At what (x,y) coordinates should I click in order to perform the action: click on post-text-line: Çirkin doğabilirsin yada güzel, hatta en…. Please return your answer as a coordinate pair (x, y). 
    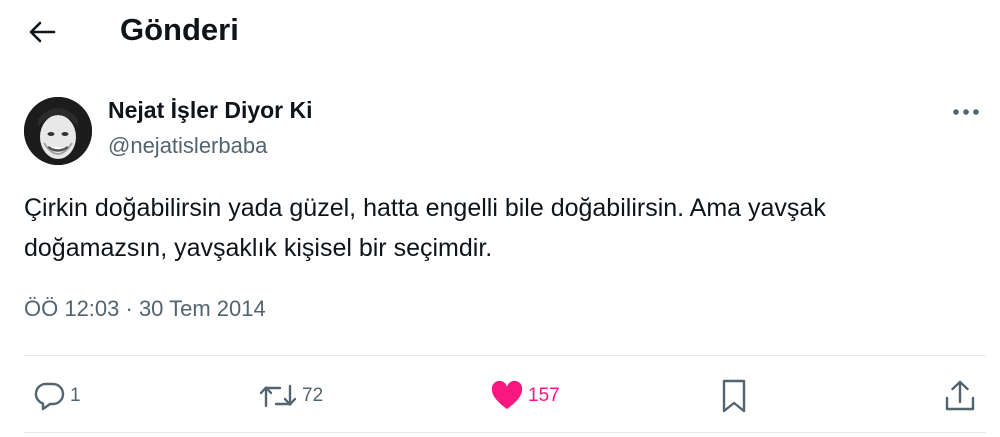
    Looking at the image, I should click on (425, 208).